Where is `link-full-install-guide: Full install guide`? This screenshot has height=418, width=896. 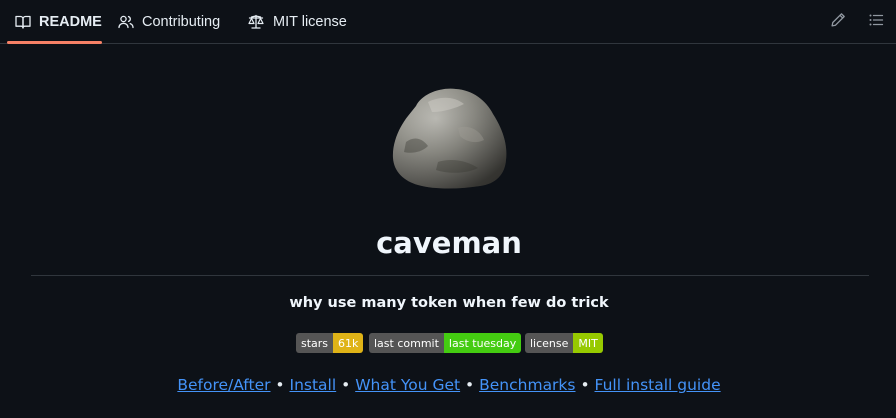 link-full-install-guide: Full install guide is located at coordinates (658, 385).